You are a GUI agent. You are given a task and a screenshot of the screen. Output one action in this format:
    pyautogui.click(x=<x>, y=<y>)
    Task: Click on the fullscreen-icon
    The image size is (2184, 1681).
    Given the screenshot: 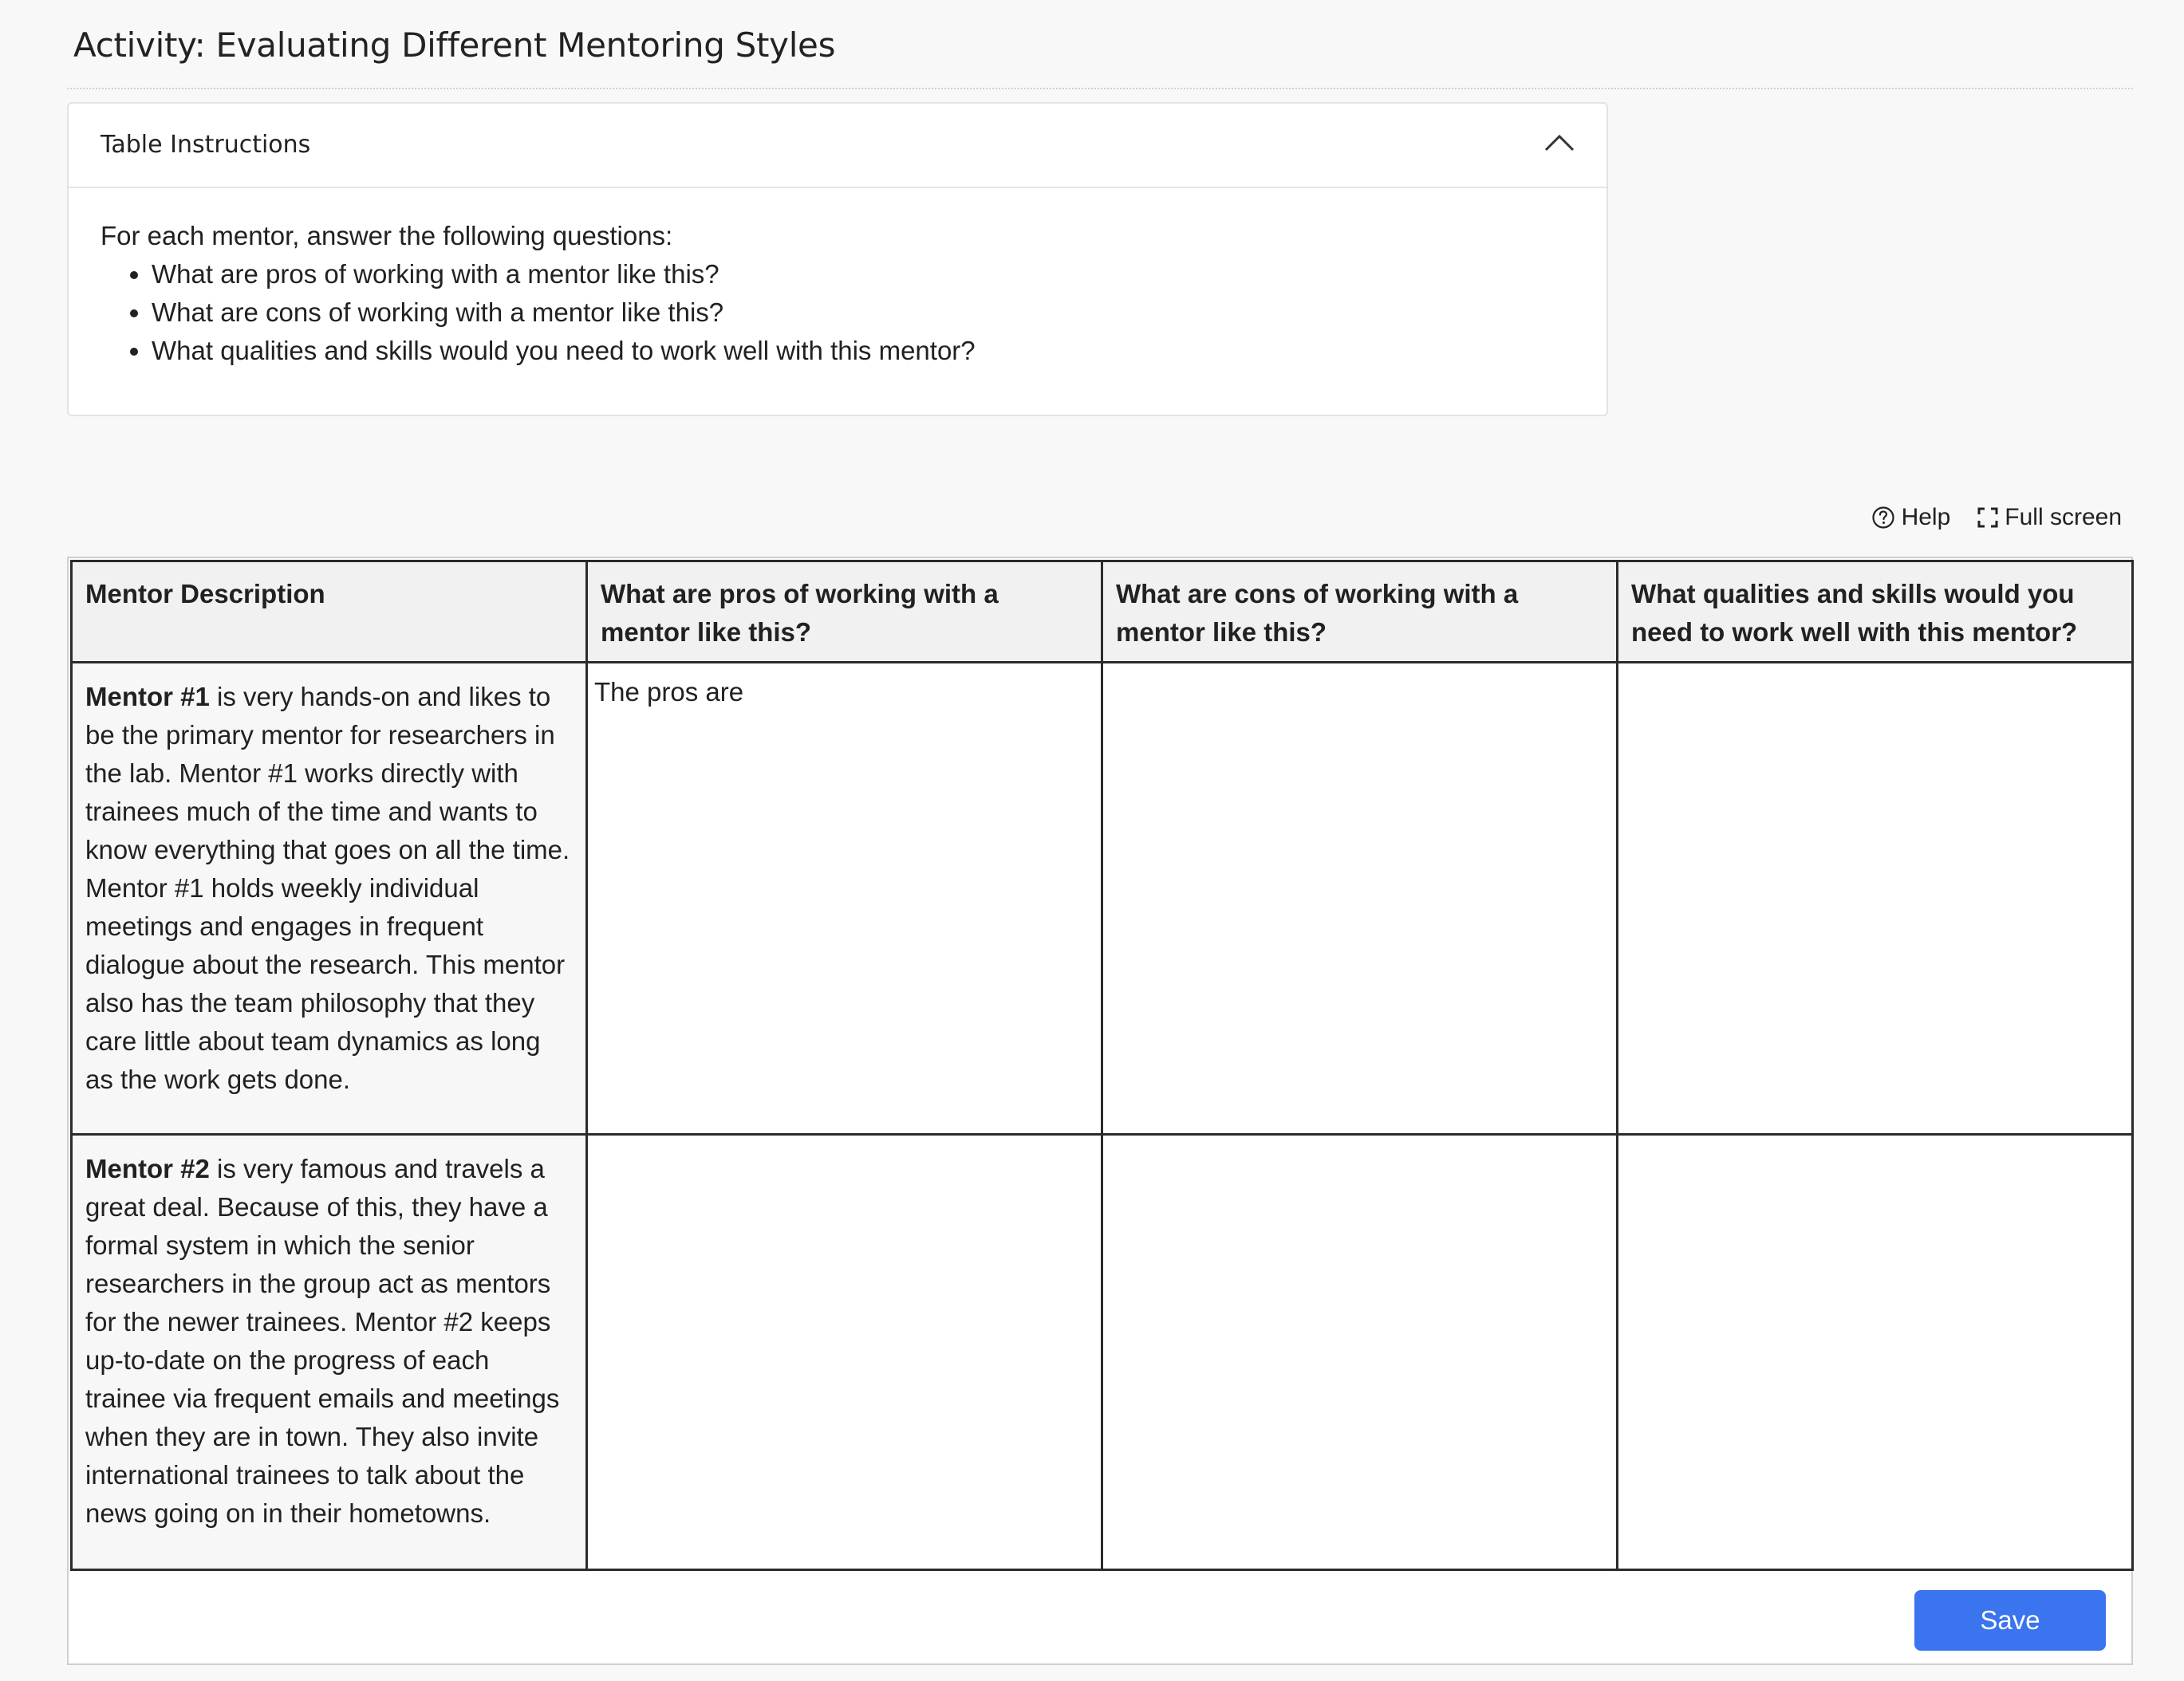 What is the action you would take?
    pyautogui.click(x=1987, y=517)
    